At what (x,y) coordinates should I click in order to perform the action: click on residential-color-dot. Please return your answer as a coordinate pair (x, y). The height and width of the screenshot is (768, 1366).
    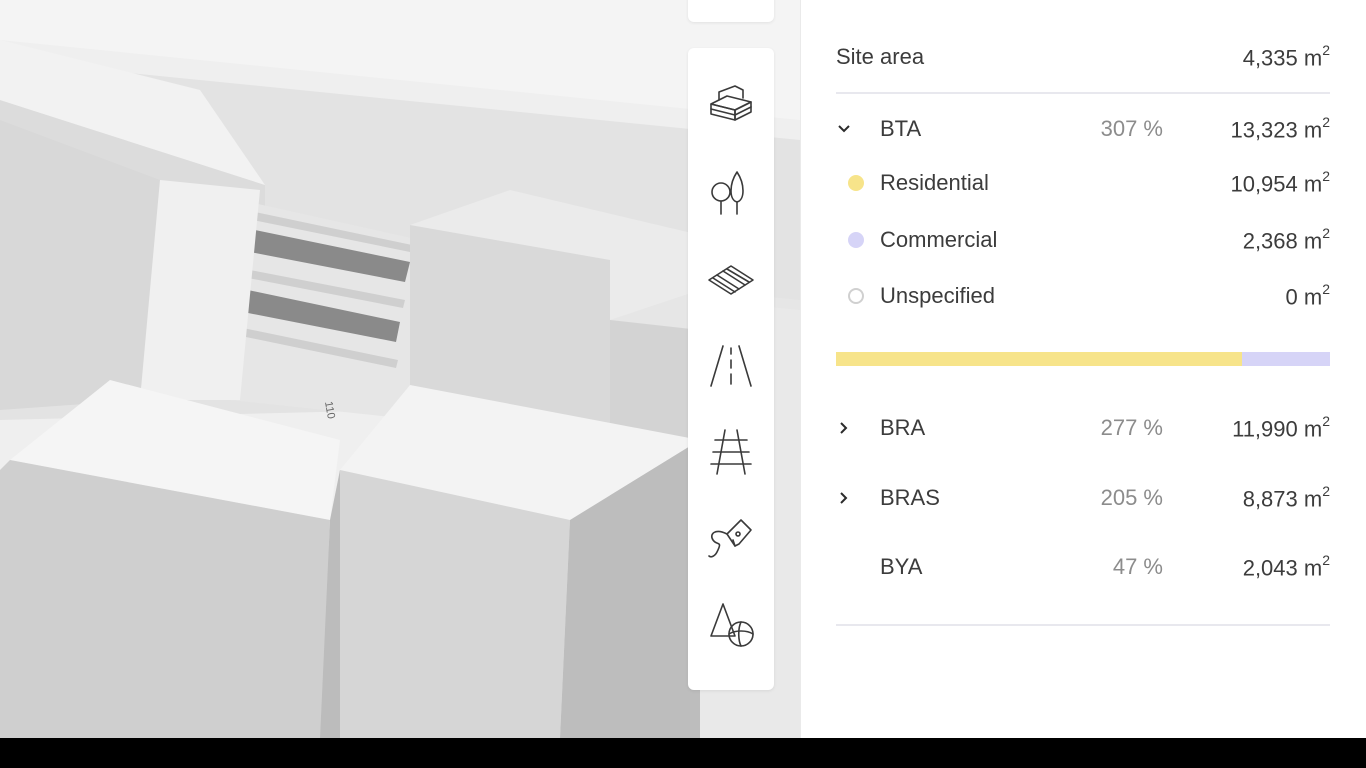
    Looking at the image, I should click on (856, 183).